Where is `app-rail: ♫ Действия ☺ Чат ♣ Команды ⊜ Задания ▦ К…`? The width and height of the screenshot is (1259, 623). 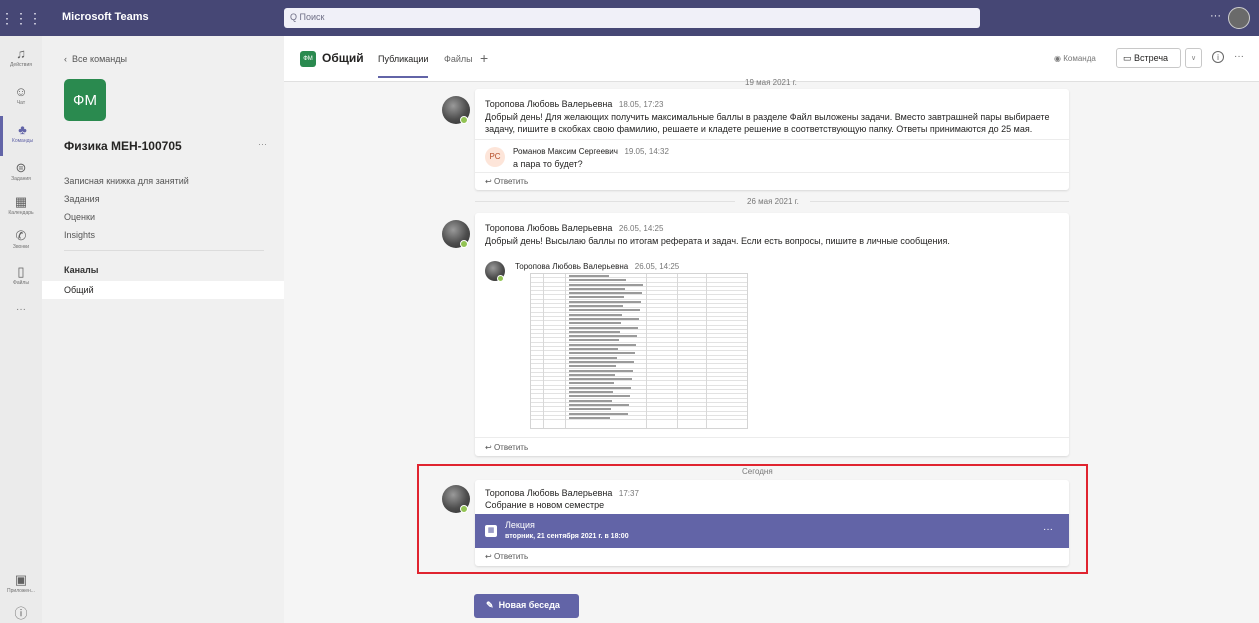 app-rail: ♫ Действия ☺ Чат ♣ Команды ⊜ Задания ▦ К… is located at coordinates (21, 329).